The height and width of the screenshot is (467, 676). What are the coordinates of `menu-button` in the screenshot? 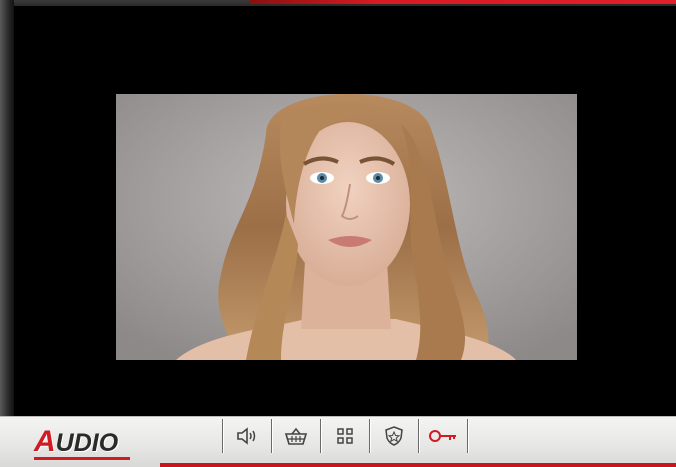 It's located at (345, 436).